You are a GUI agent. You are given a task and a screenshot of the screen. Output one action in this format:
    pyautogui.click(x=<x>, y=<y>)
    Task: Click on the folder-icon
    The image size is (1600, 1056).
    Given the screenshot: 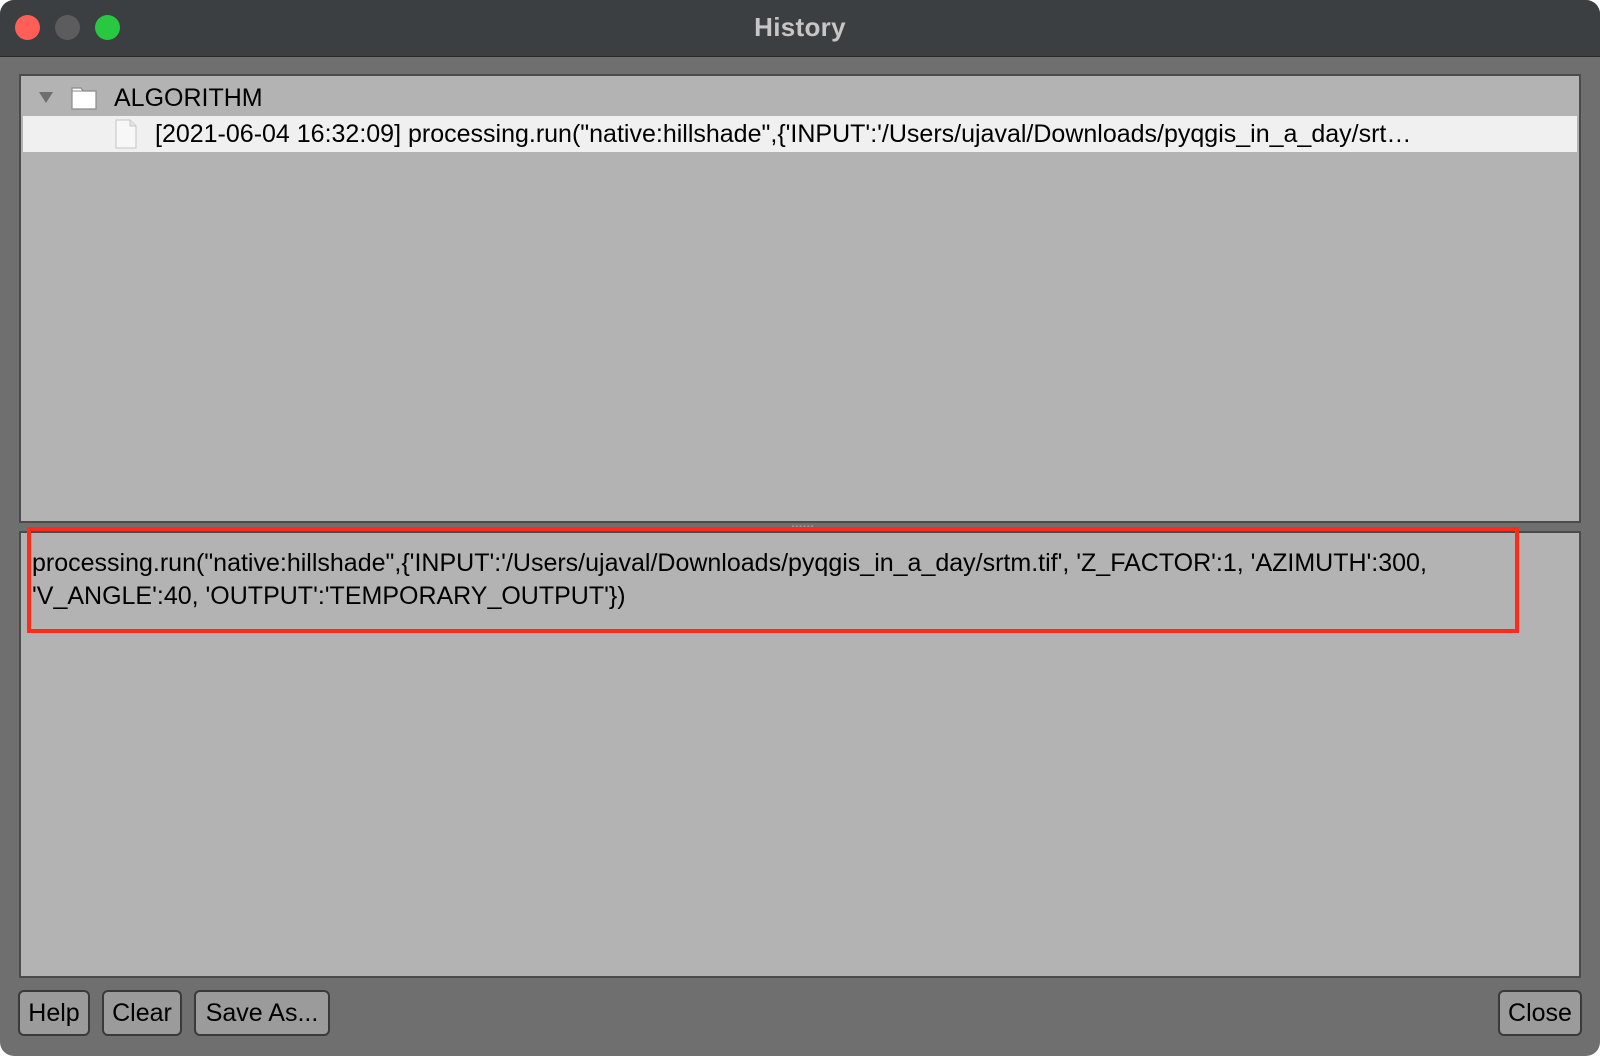 What is the action you would take?
    pyautogui.click(x=84, y=98)
    